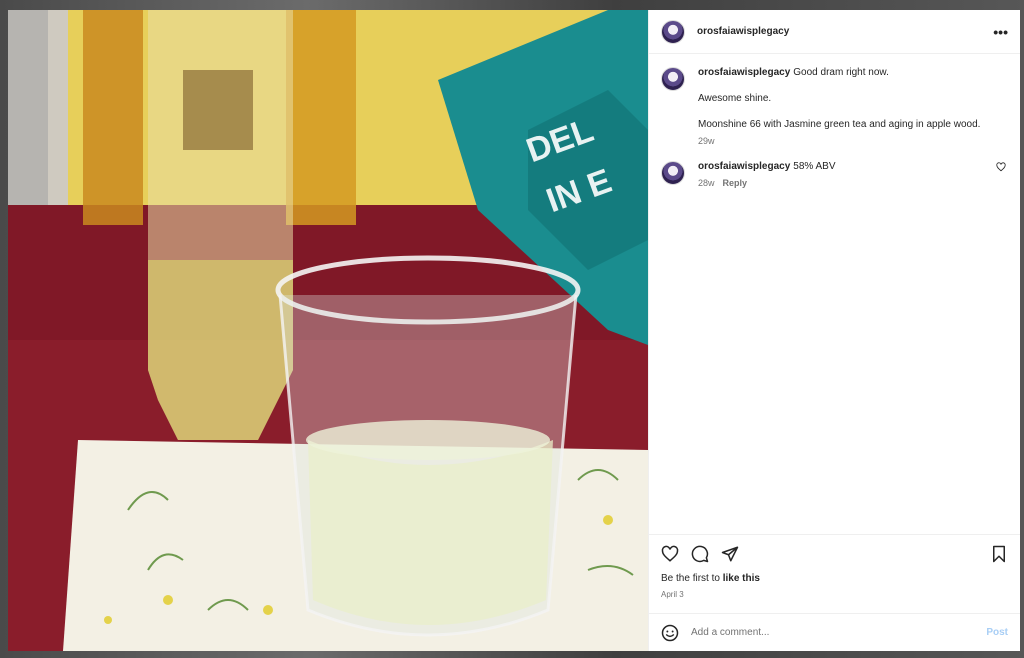 The height and width of the screenshot is (658, 1024). Describe the element at coordinates (710, 578) in the screenshot. I see `likes-summary: Be the first to like this` at that location.